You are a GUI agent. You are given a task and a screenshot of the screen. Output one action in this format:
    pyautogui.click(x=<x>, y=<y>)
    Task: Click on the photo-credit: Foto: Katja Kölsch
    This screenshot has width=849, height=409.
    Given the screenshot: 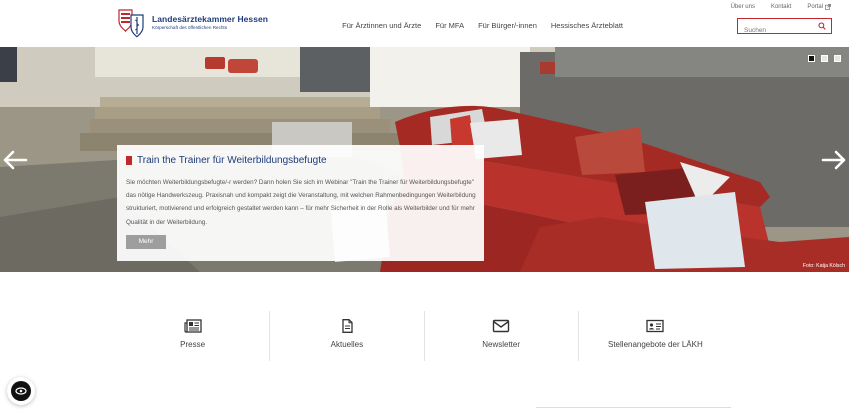 What is the action you would take?
    pyautogui.click(x=823, y=266)
    